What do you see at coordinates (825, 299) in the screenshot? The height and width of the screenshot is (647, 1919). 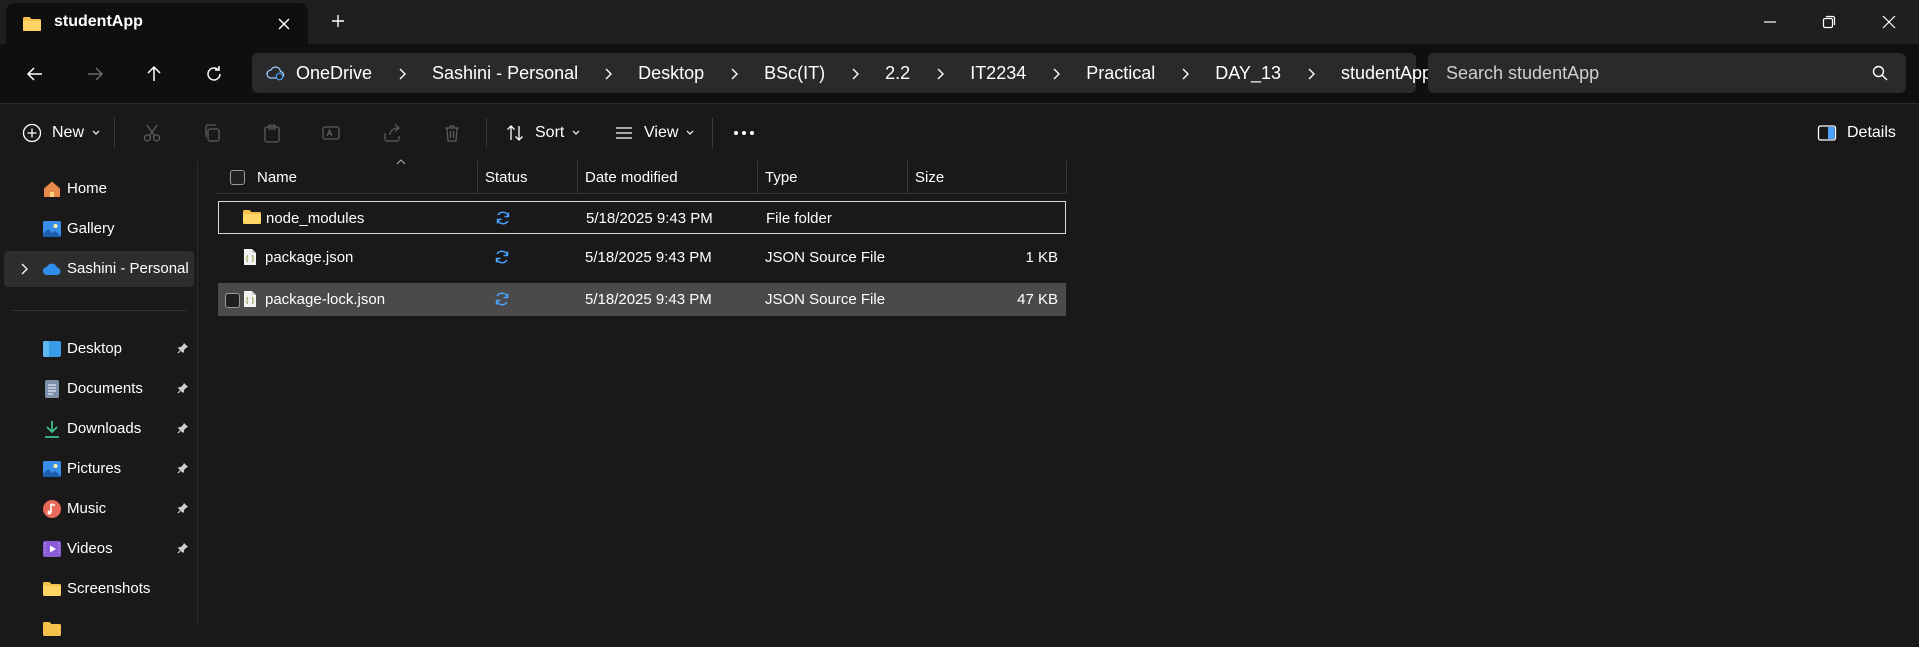 I see `file-type: JSON Source File` at bounding box center [825, 299].